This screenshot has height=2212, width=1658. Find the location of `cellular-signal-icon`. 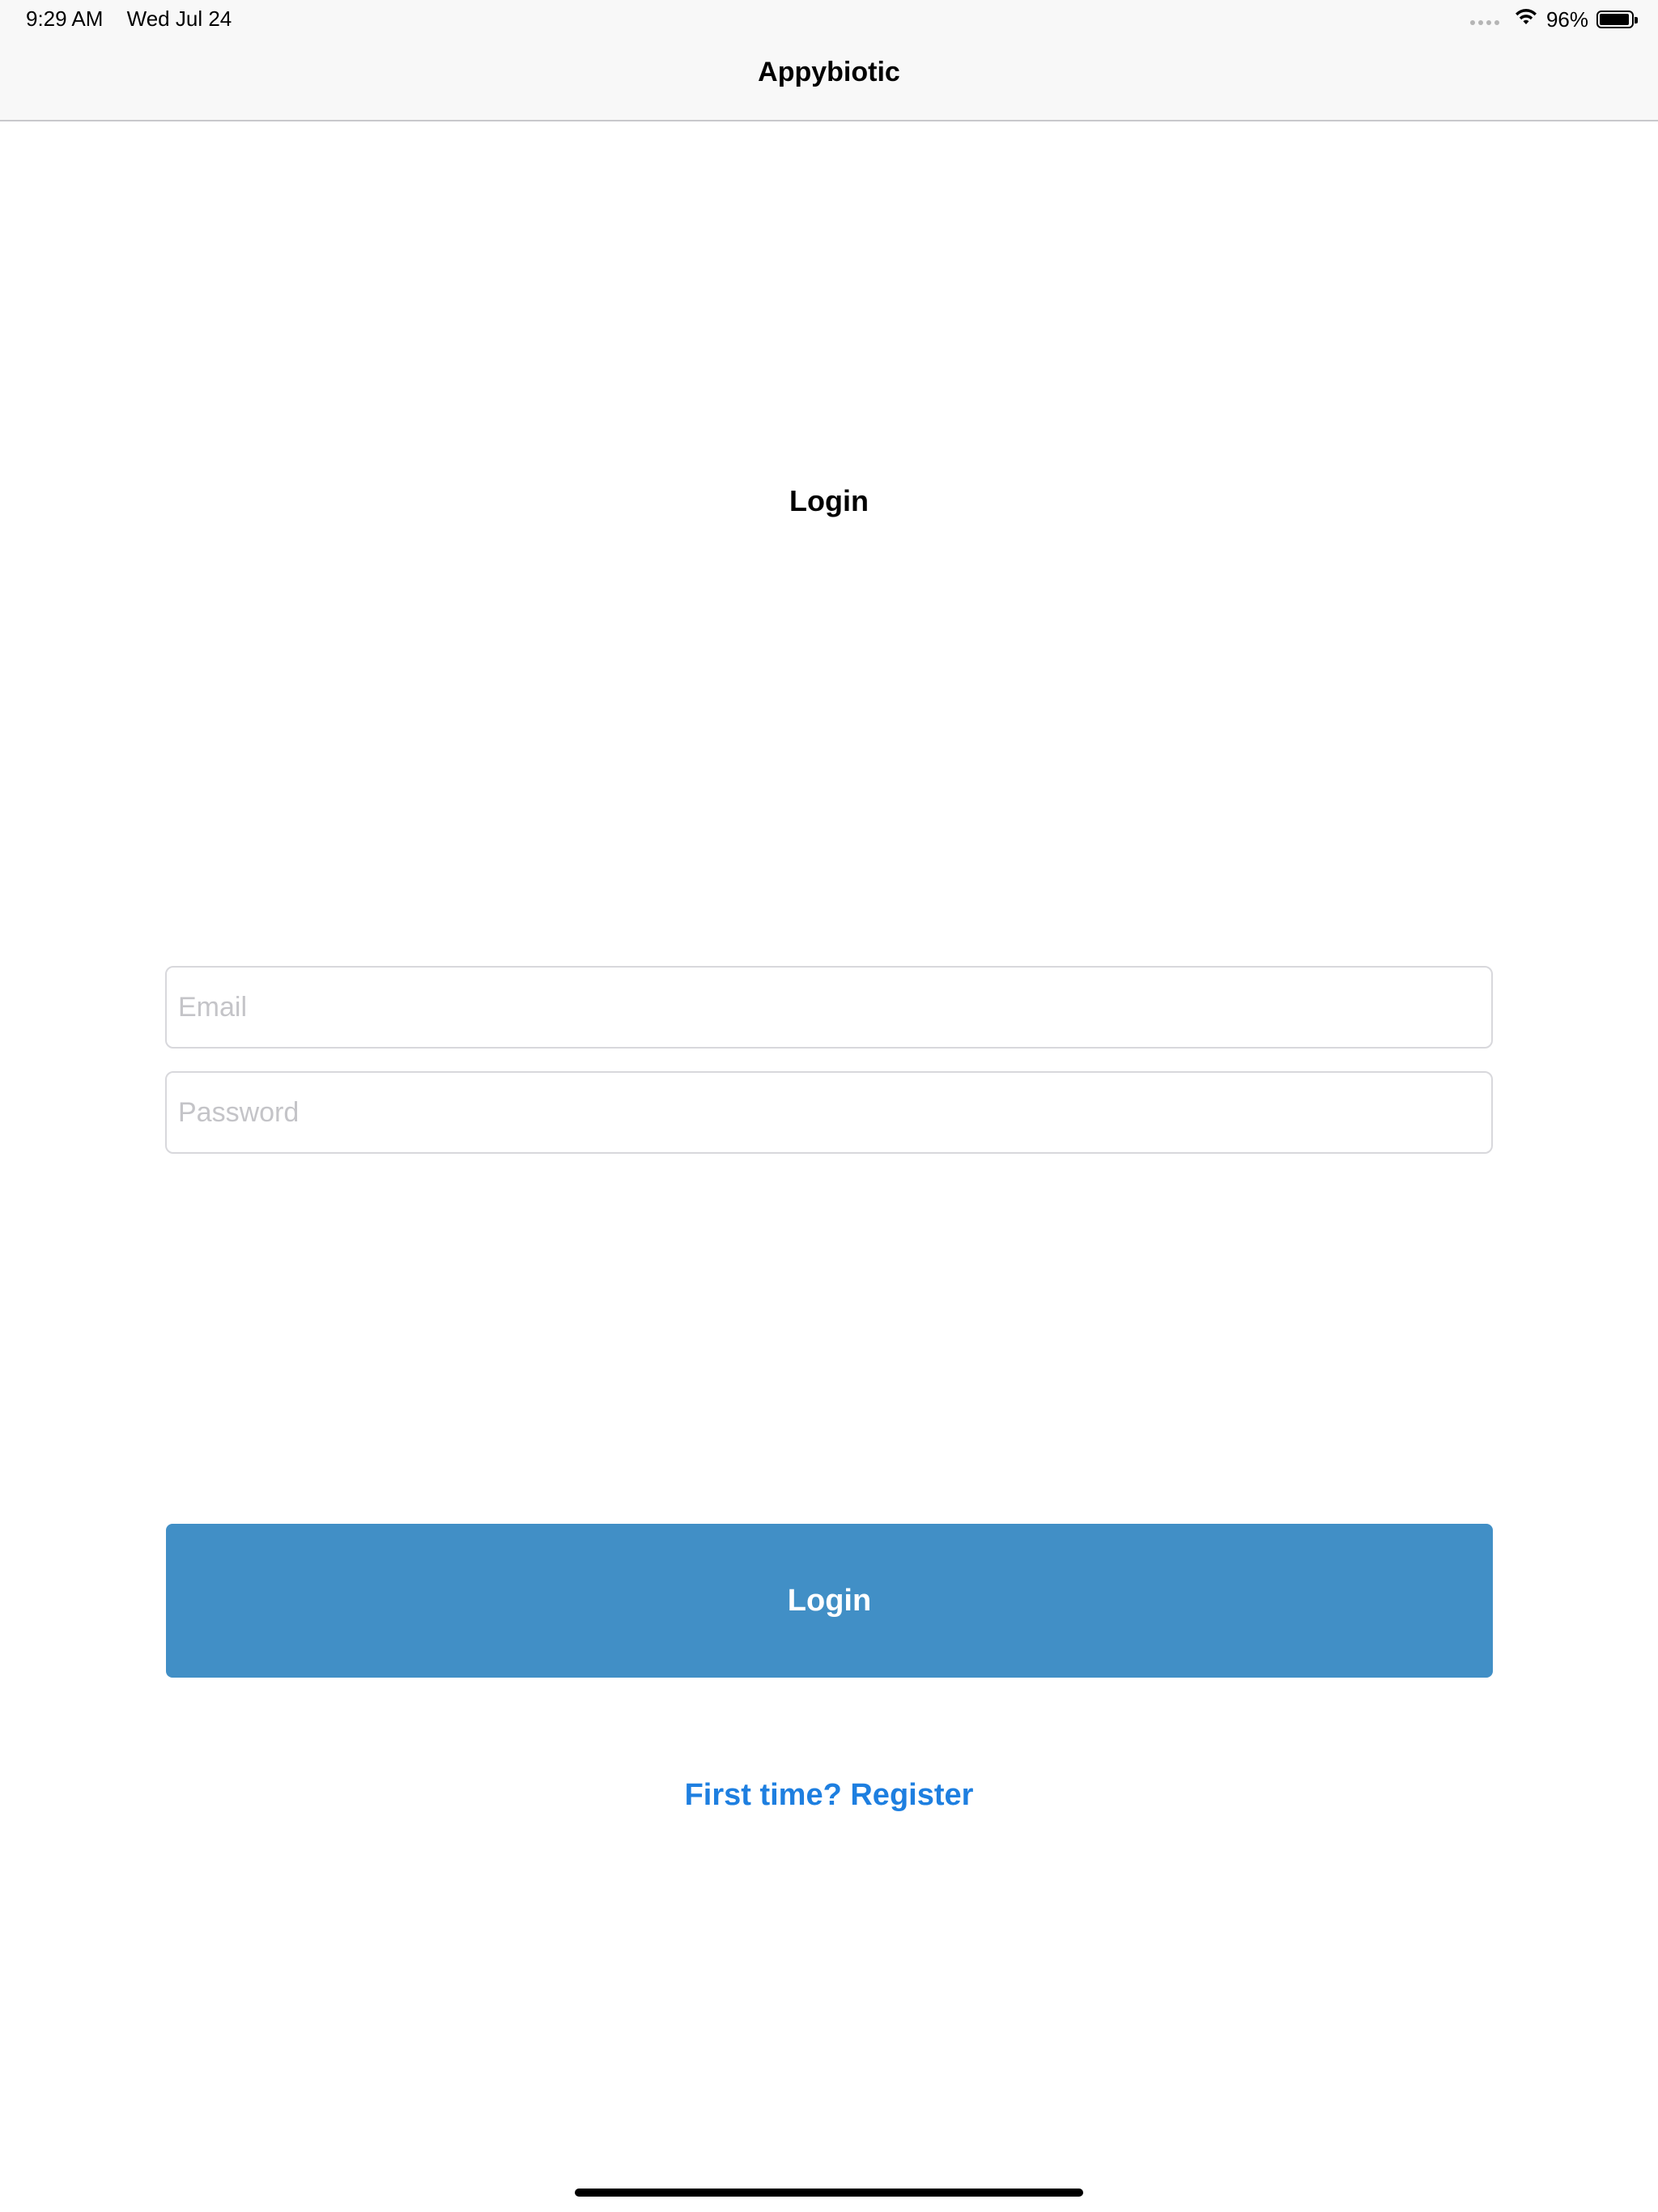

cellular-signal-icon is located at coordinates (1484, 22).